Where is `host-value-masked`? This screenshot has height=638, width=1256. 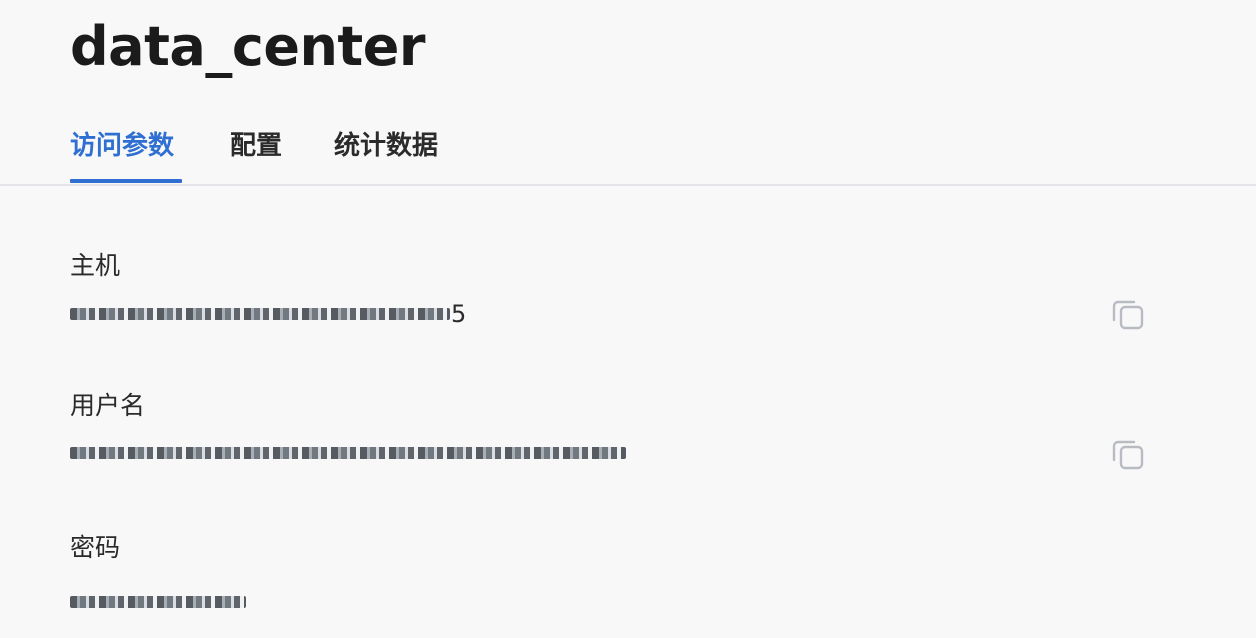
host-value-masked is located at coordinates (260, 314).